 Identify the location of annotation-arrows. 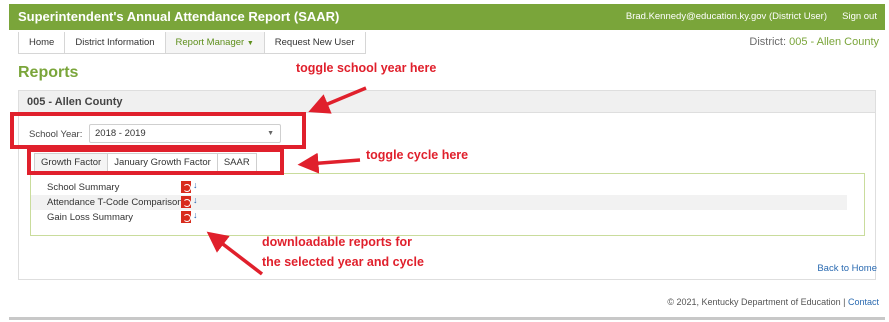
(286, 181).